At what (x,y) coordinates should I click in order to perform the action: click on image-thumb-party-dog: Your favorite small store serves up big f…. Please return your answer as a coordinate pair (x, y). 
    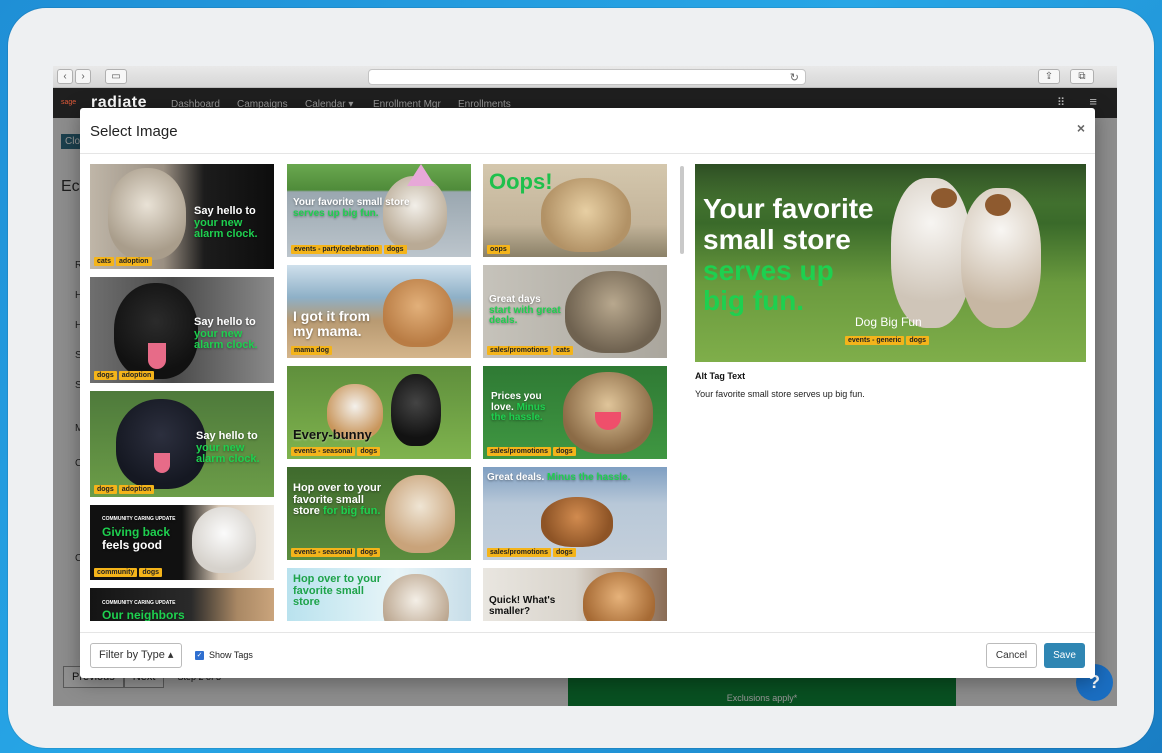
    Looking at the image, I should click on (379, 210).